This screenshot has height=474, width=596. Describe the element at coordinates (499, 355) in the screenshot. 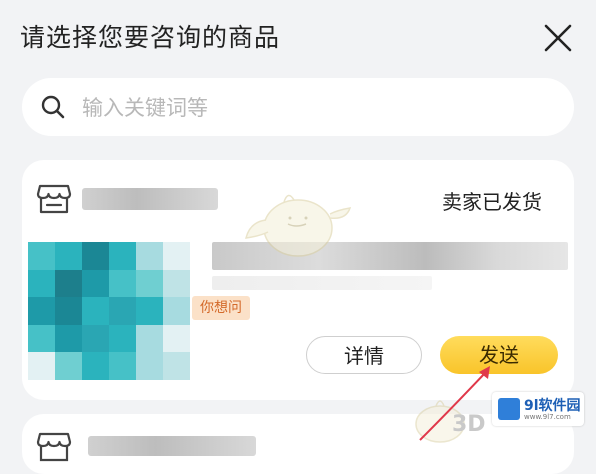

I see `send-button: 发送` at that location.